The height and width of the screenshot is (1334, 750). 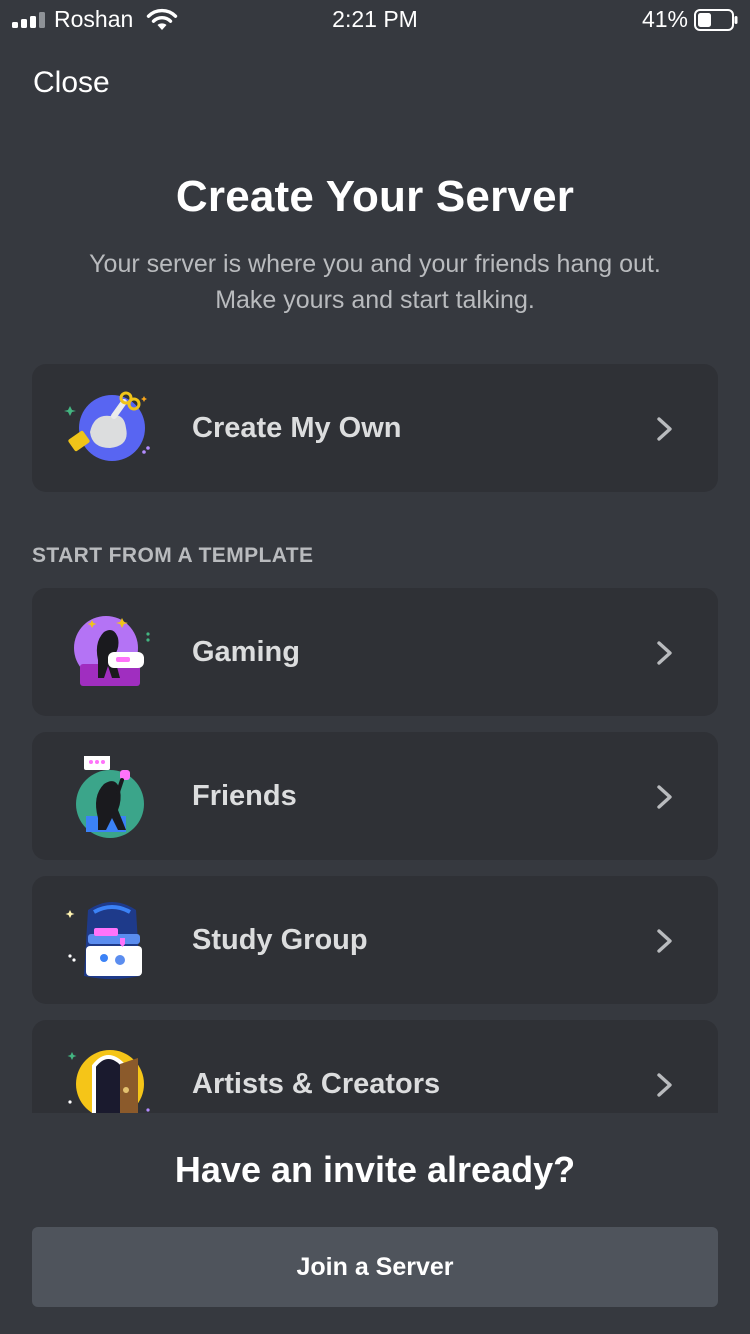 I want to click on create-server-illustration-icon, so click(x=107, y=426).